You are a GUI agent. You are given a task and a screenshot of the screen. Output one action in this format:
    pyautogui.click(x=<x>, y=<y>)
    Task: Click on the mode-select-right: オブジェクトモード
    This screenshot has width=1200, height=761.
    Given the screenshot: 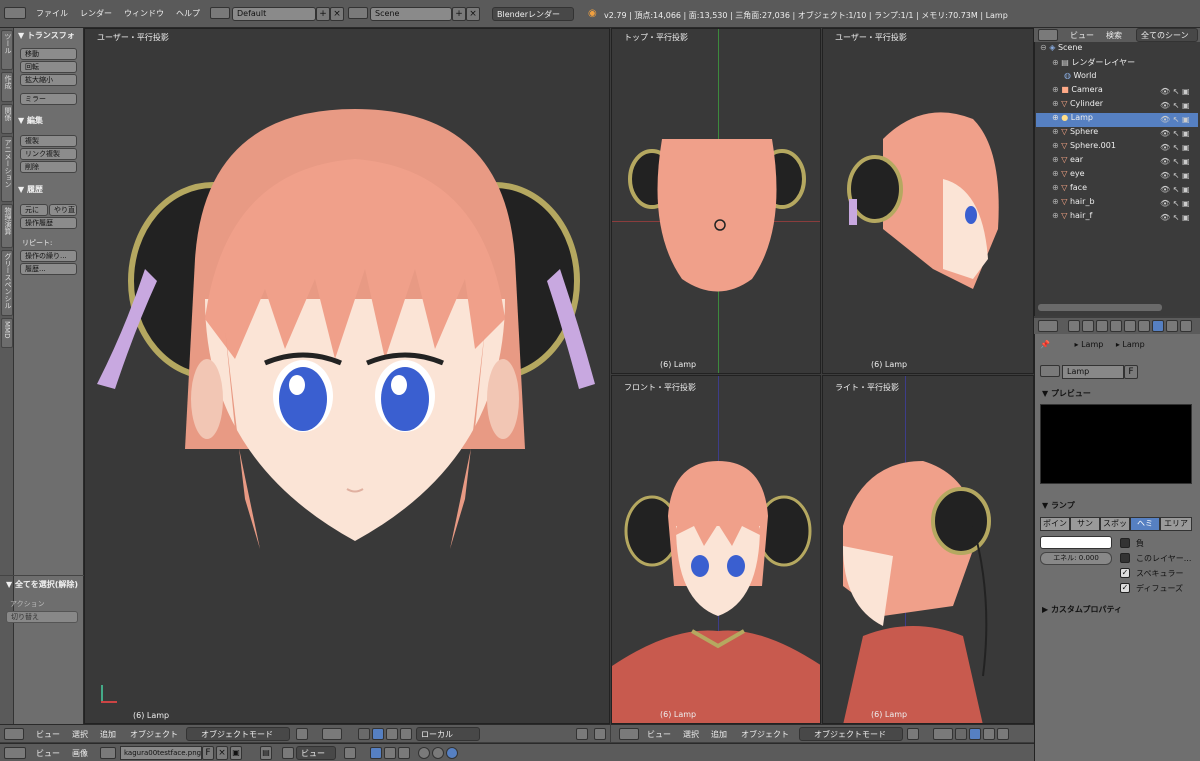 What is the action you would take?
    pyautogui.click(x=851, y=734)
    